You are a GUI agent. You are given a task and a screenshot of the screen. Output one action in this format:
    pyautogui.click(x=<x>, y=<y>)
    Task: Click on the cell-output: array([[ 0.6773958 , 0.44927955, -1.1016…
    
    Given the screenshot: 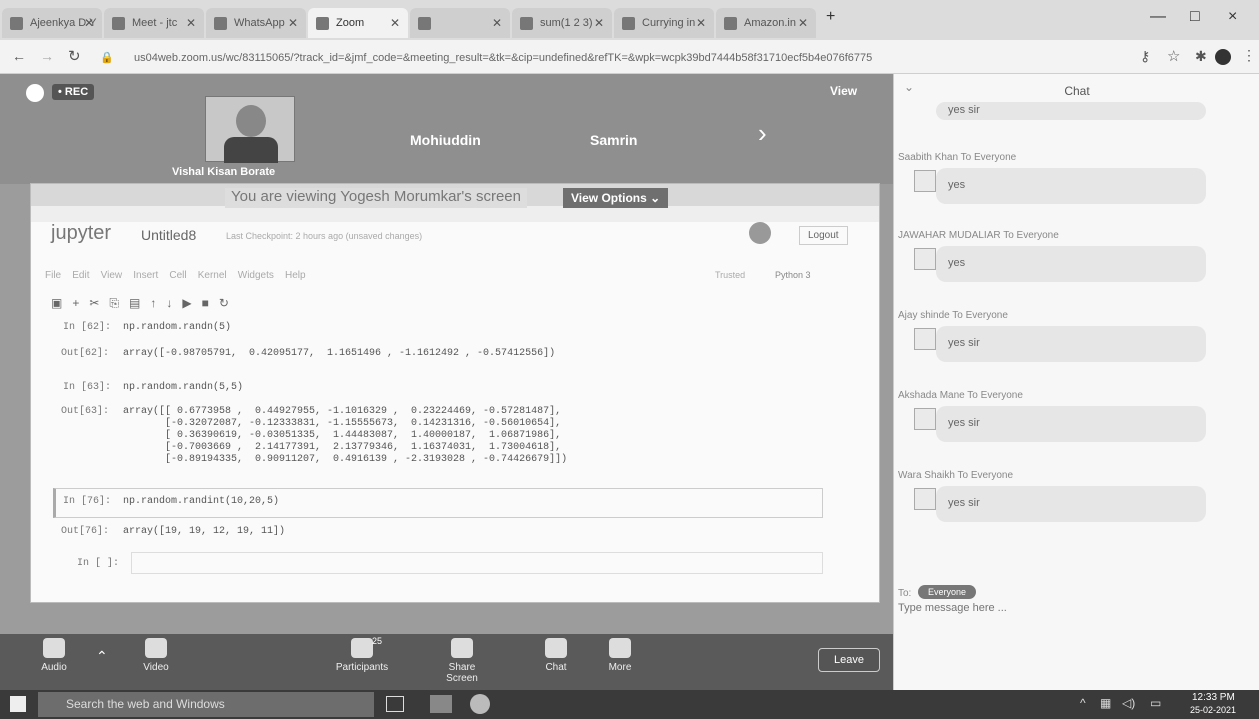 What is the action you would take?
    pyautogui.click(x=345, y=435)
    